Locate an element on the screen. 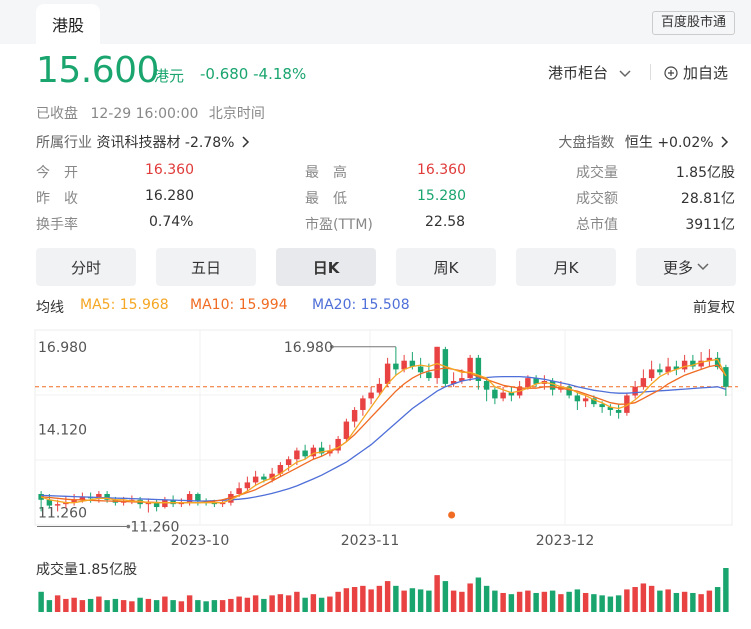 The image size is (751, 629). currency-selector: 港币柜台 is located at coordinates (589, 72).